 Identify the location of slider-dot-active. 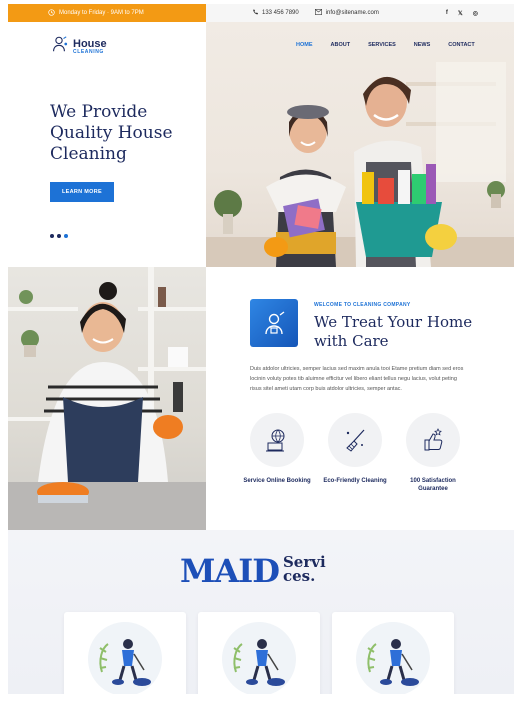
(66, 236).